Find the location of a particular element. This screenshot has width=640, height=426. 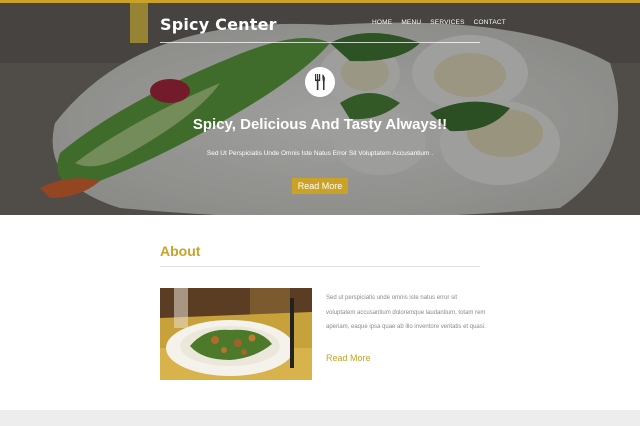

nav-home-link: HOME is located at coordinates (382, 22).